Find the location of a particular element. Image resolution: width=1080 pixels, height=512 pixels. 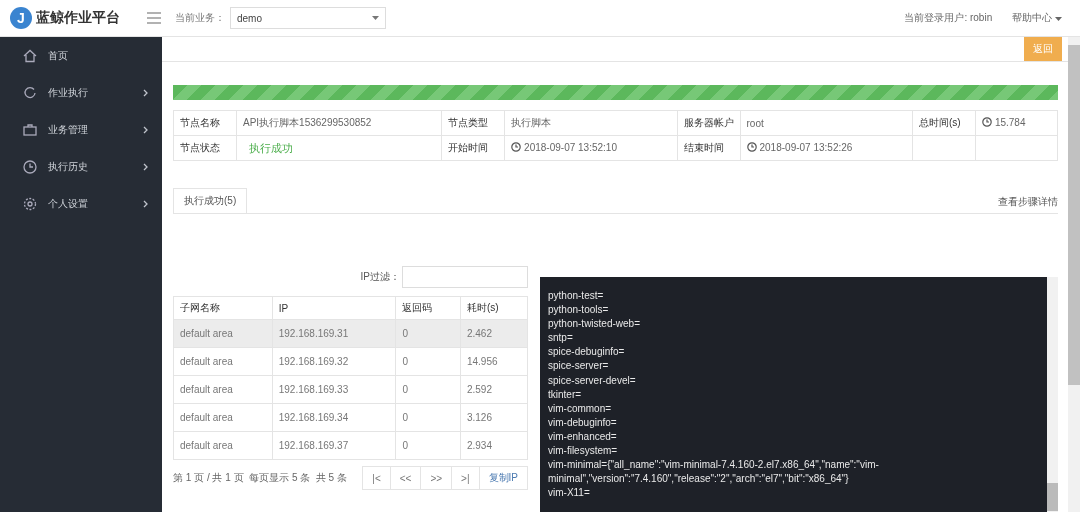

table-cell: 14.956 is located at coordinates (494, 361).